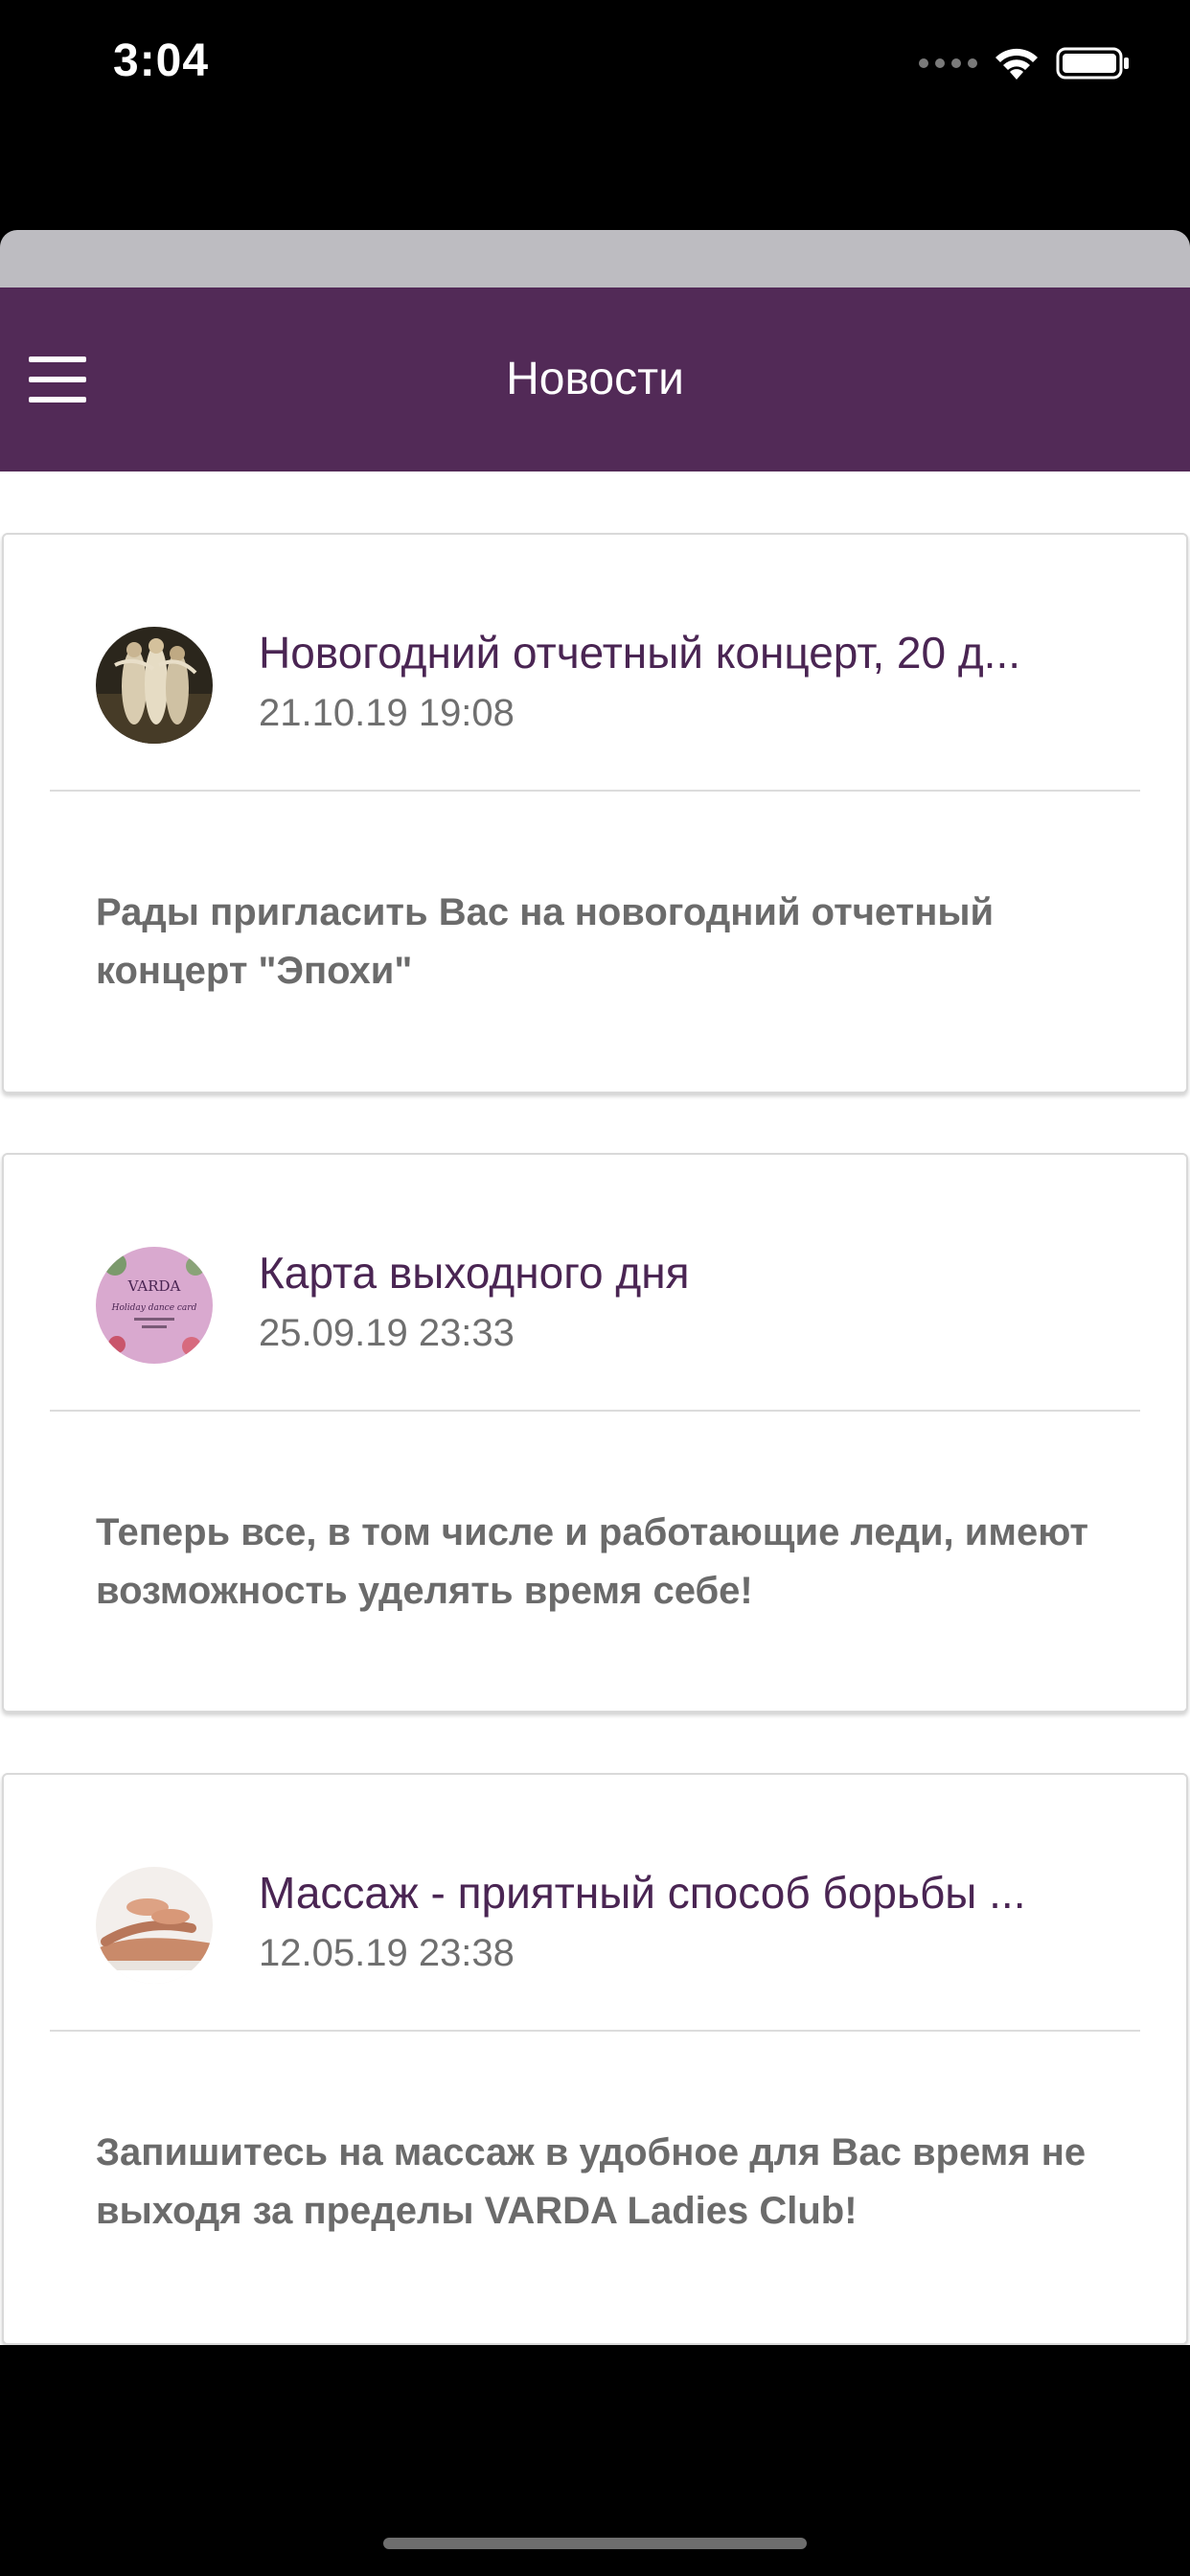 The height and width of the screenshot is (2576, 1190). I want to click on nav-bar: Новости, so click(595, 380).